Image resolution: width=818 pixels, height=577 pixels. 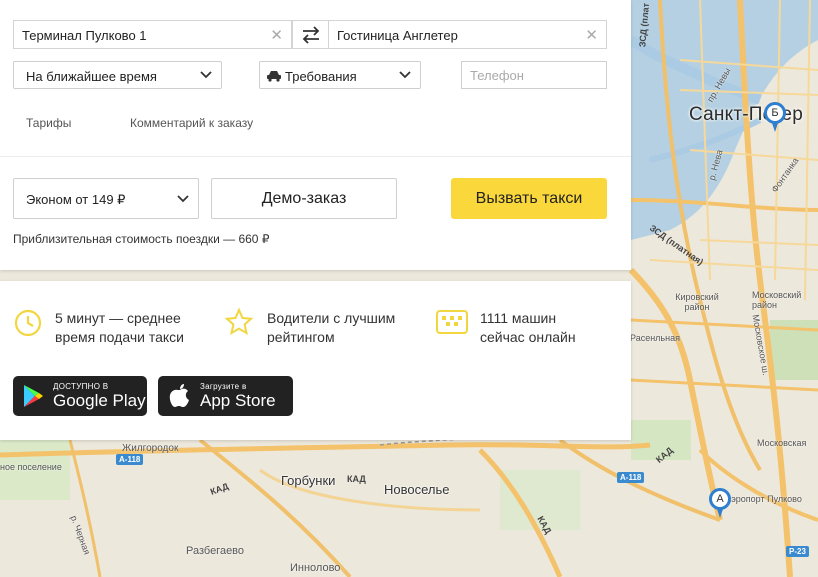 I want to click on tab-tariffs: Тарифы, so click(x=48, y=123).